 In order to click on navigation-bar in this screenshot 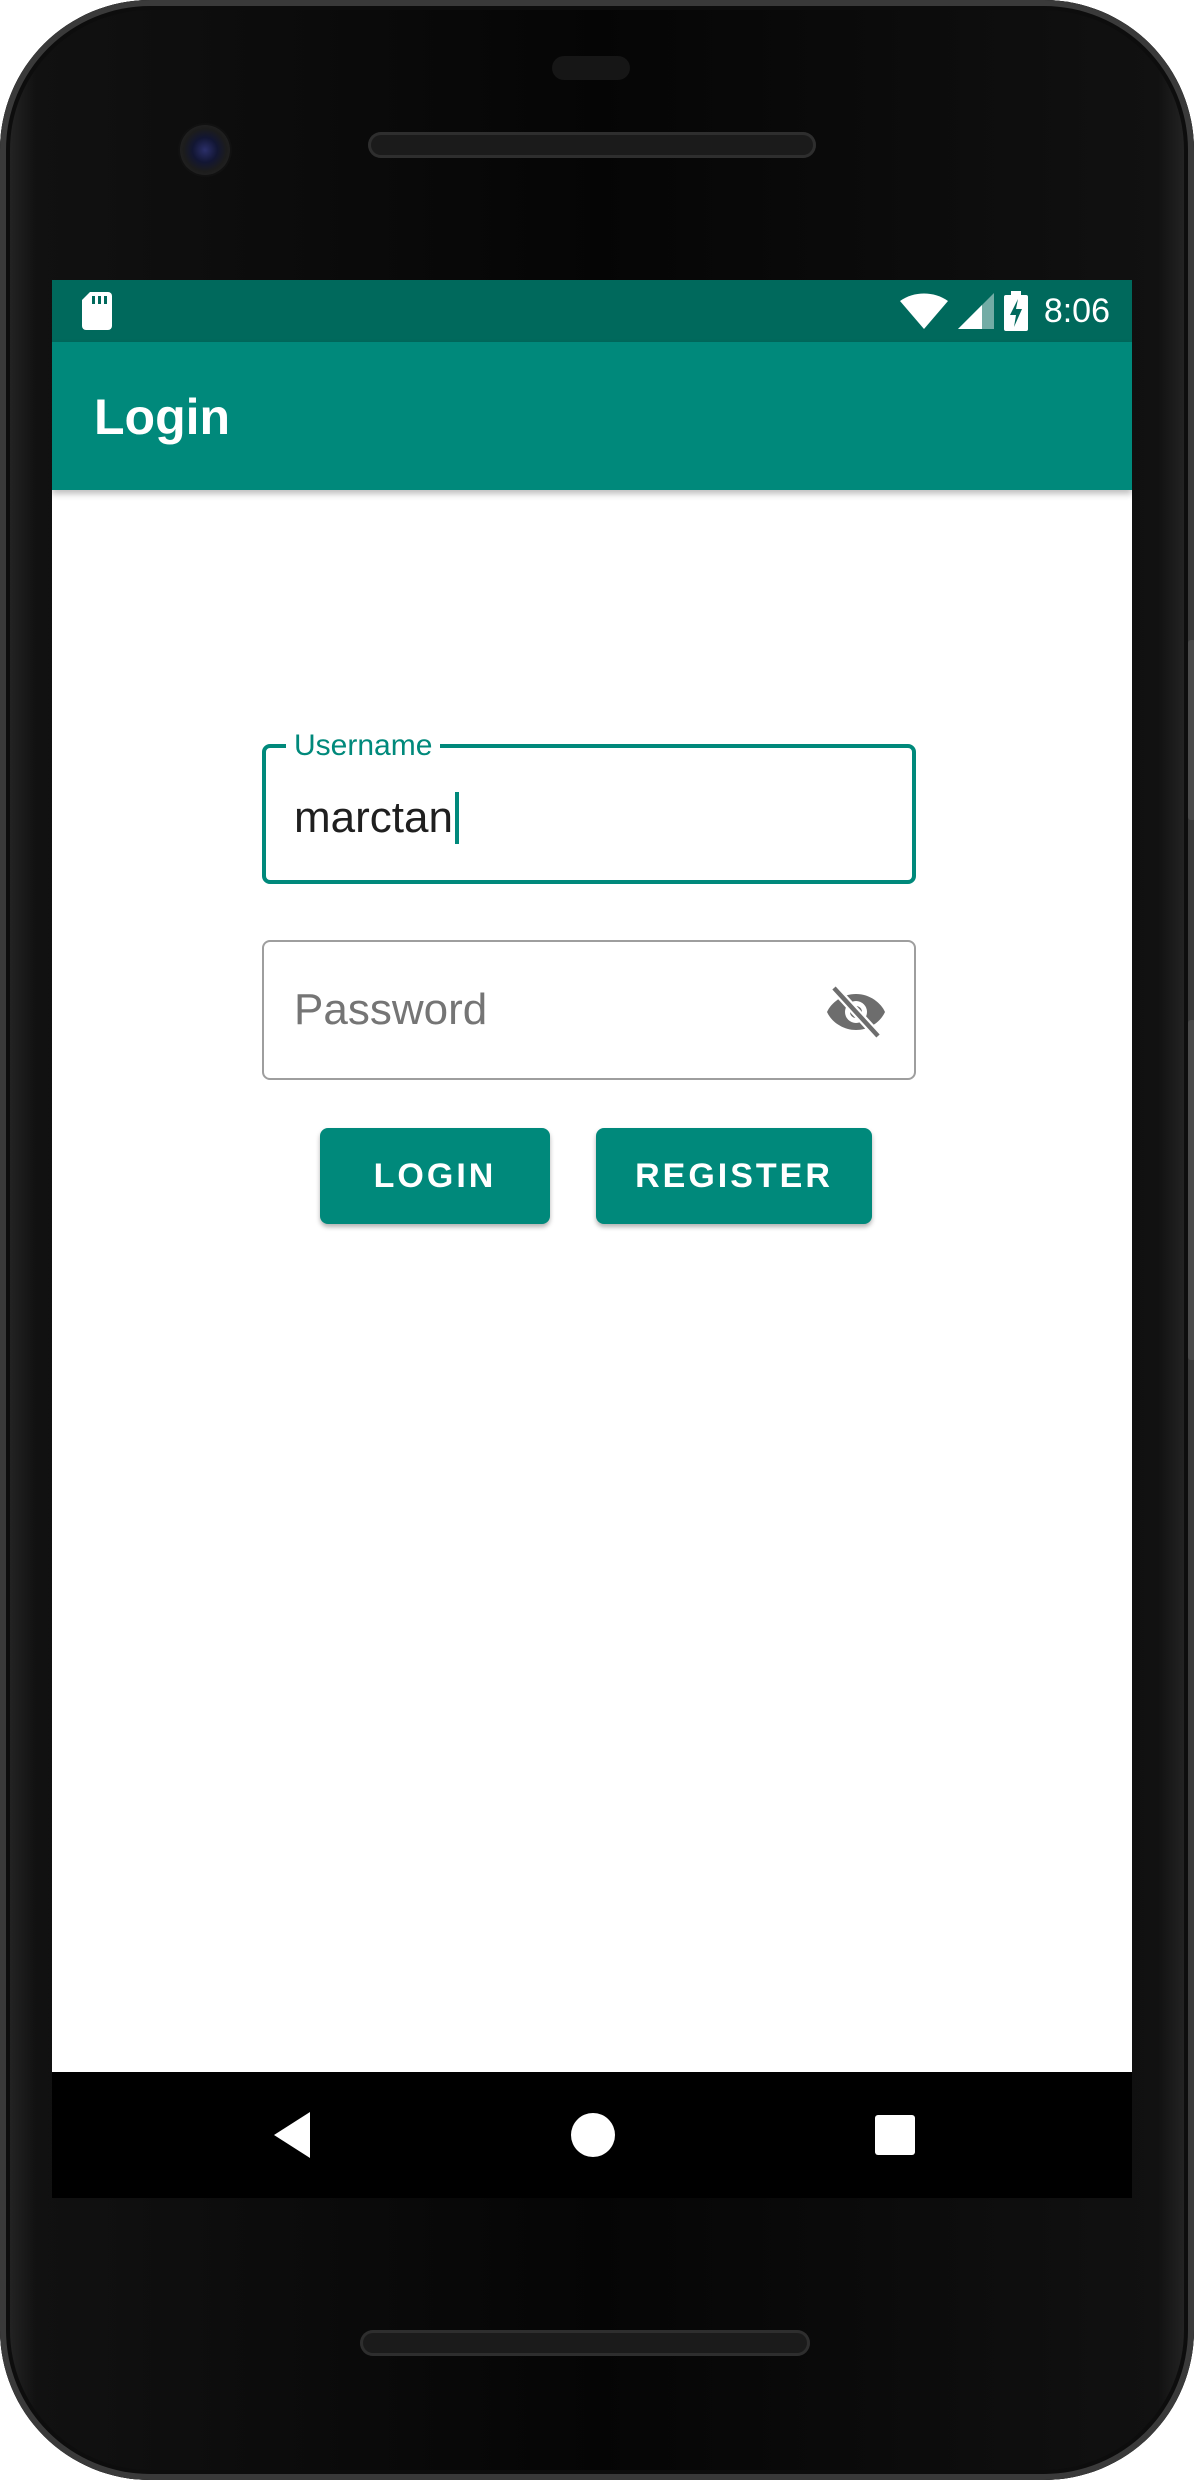, I will do `click(592, 2135)`.